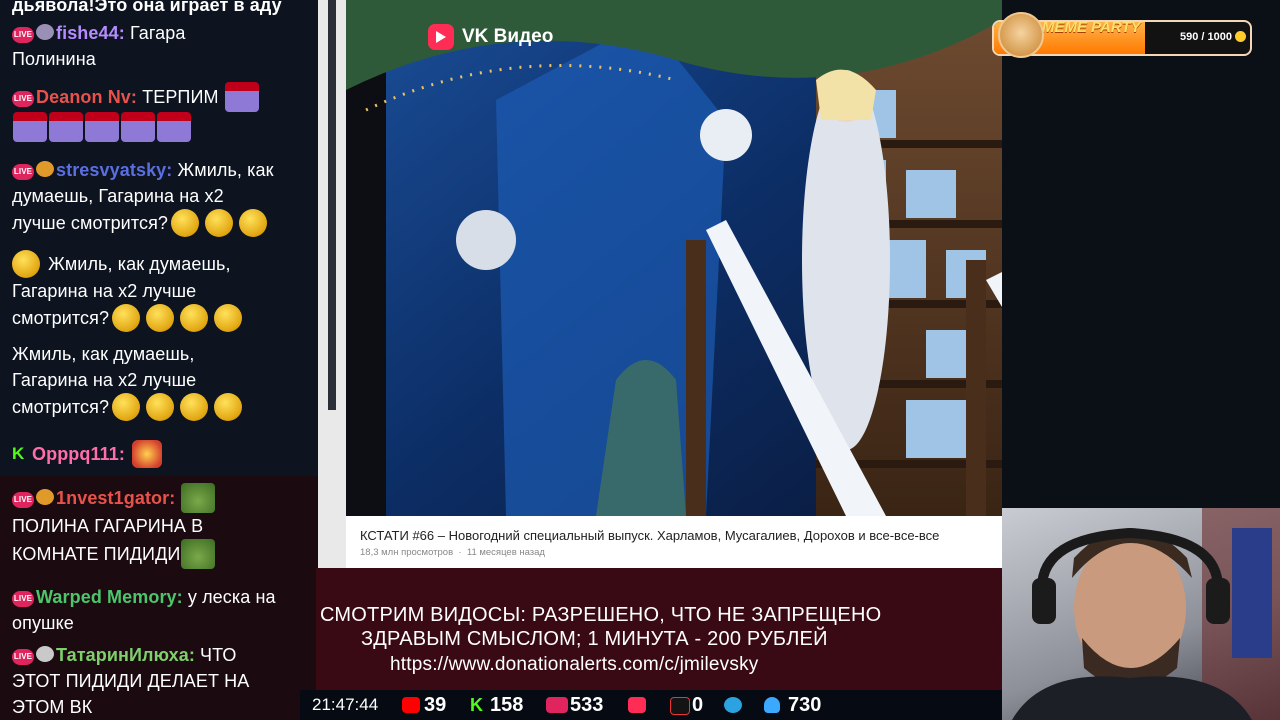 This screenshot has height=720, width=1280. What do you see at coordinates (90, 33) in the screenshot?
I see `chat-nick: fishe44:` at bounding box center [90, 33].